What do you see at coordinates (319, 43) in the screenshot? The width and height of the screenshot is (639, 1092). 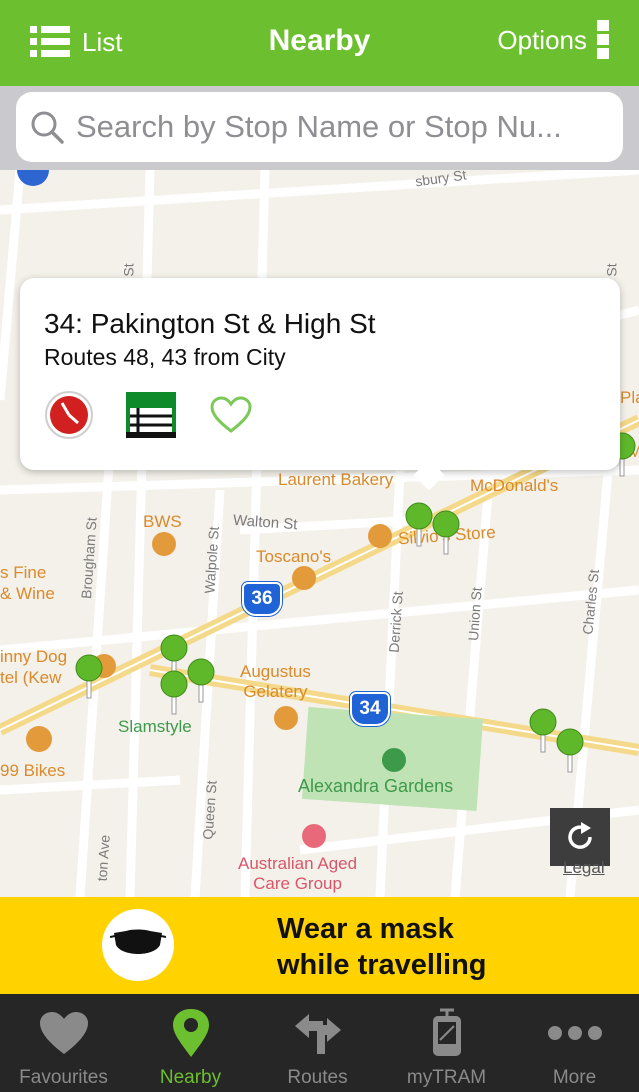 I see `top-bar: List Nearby Options` at bounding box center [319, 43].